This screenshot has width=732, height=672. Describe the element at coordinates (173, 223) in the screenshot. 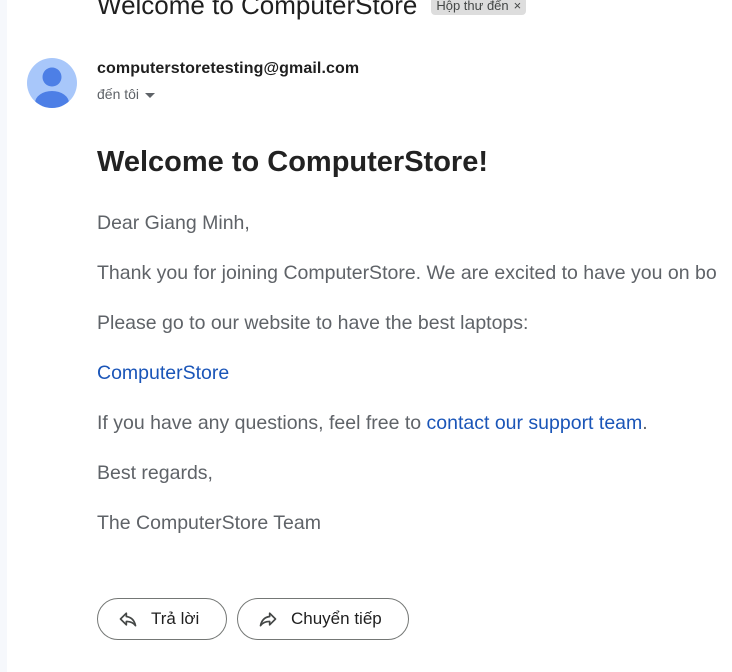

I see `greeting: Dear Giang Minh,` at that location.